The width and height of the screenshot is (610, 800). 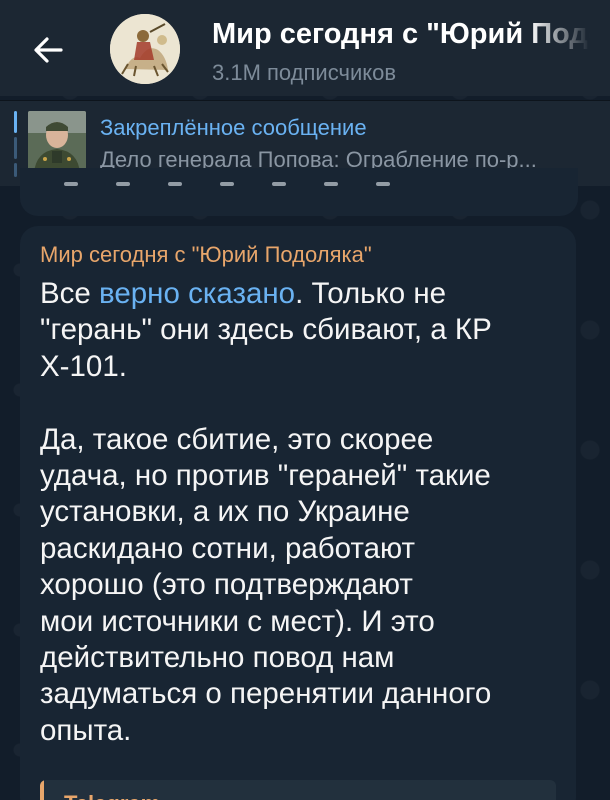 I want to click on link-preview-accent, so click(x=42, y=790).